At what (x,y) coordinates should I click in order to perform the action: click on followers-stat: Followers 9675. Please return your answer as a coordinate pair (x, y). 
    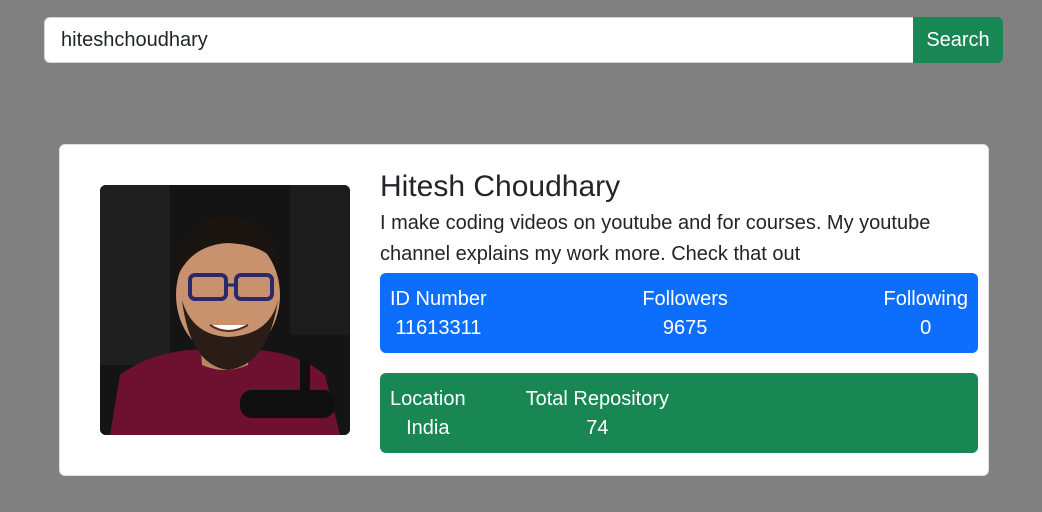
    Looking at the image, I should click on (685, 314).